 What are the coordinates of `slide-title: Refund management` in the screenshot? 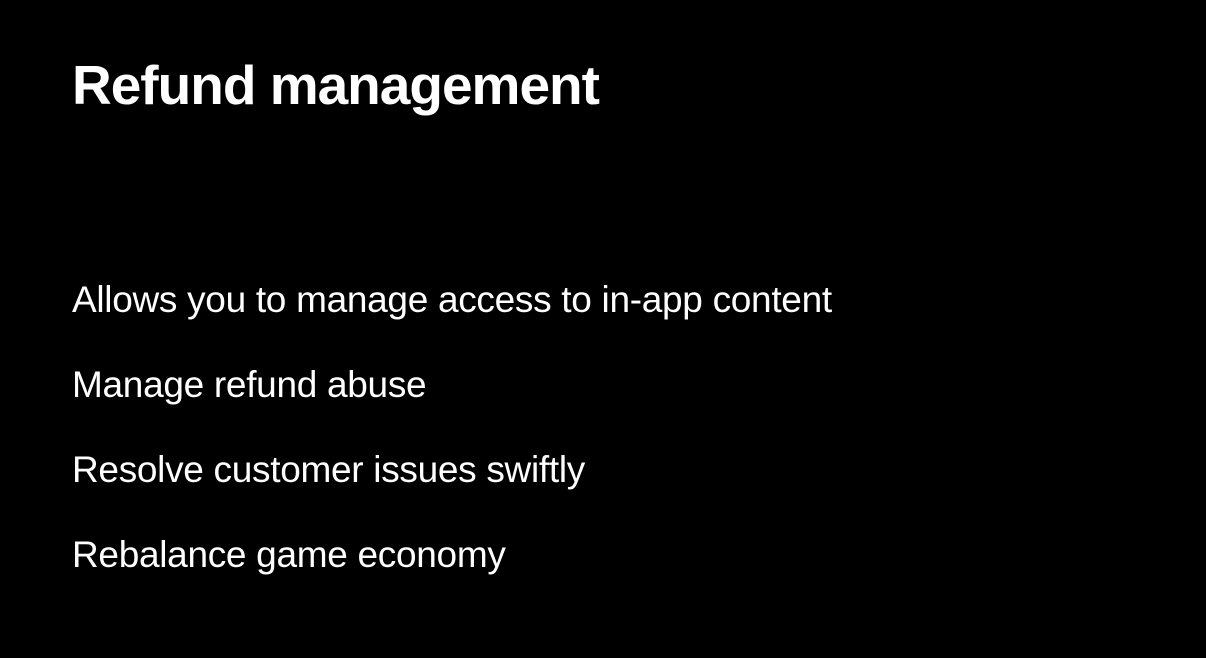 It's located at (336, 85).